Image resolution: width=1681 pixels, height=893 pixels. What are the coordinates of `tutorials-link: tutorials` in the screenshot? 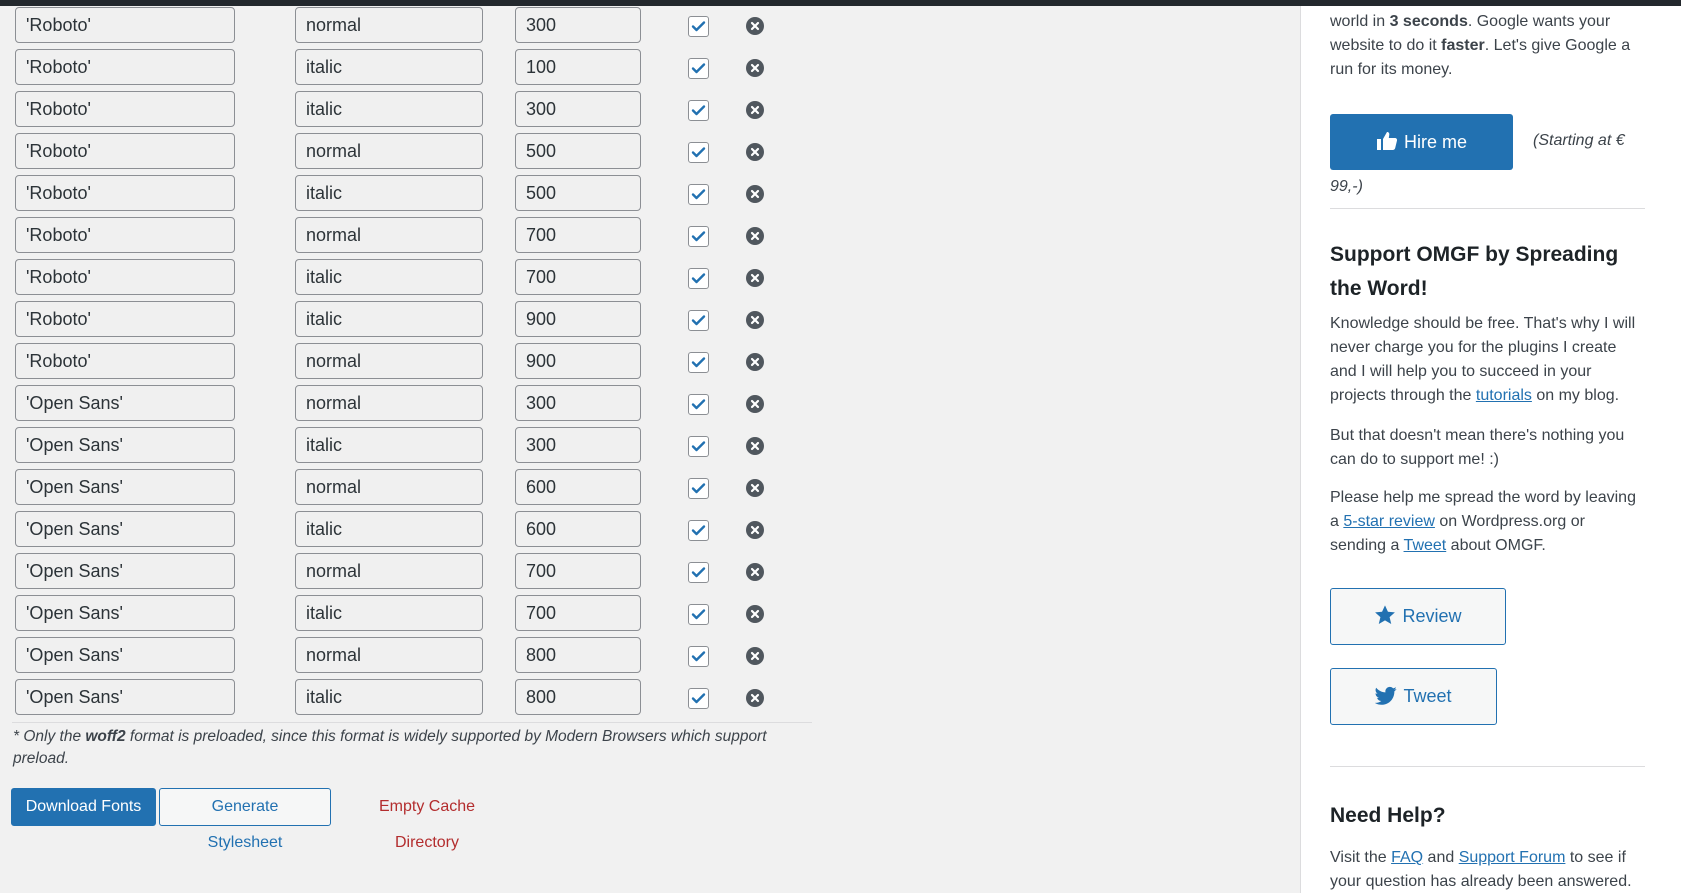 It's located at (1504, 395).